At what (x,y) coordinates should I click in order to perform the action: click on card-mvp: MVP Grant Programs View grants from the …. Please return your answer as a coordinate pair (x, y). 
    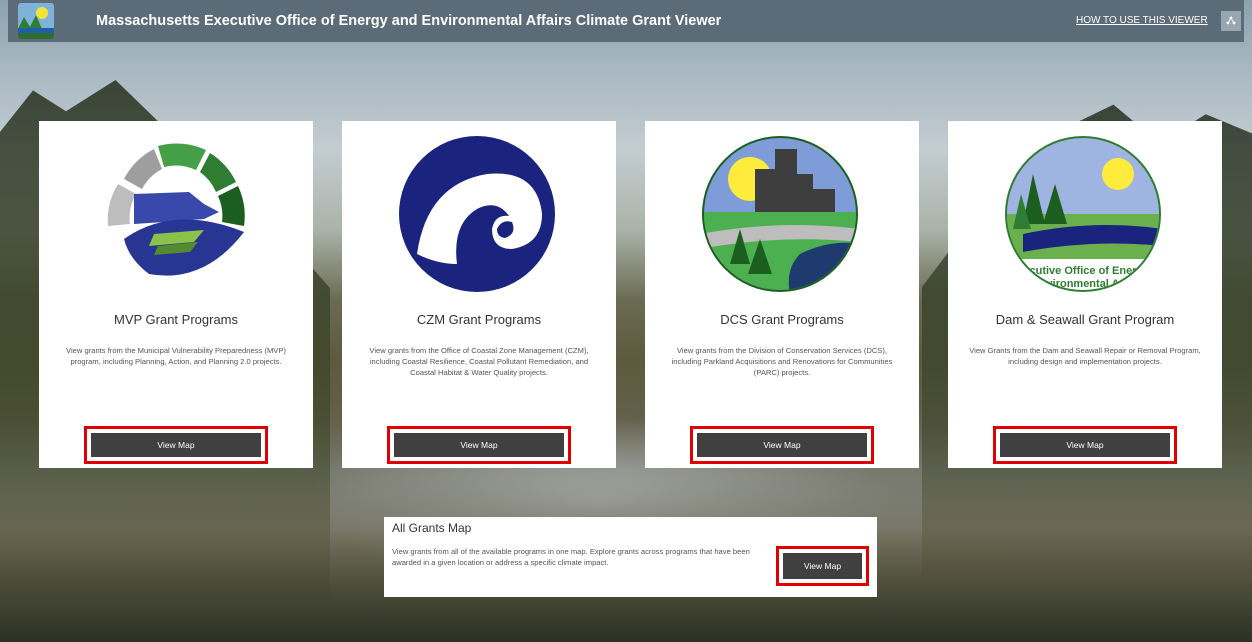
    Looking at the image, I should click on (176, 294).